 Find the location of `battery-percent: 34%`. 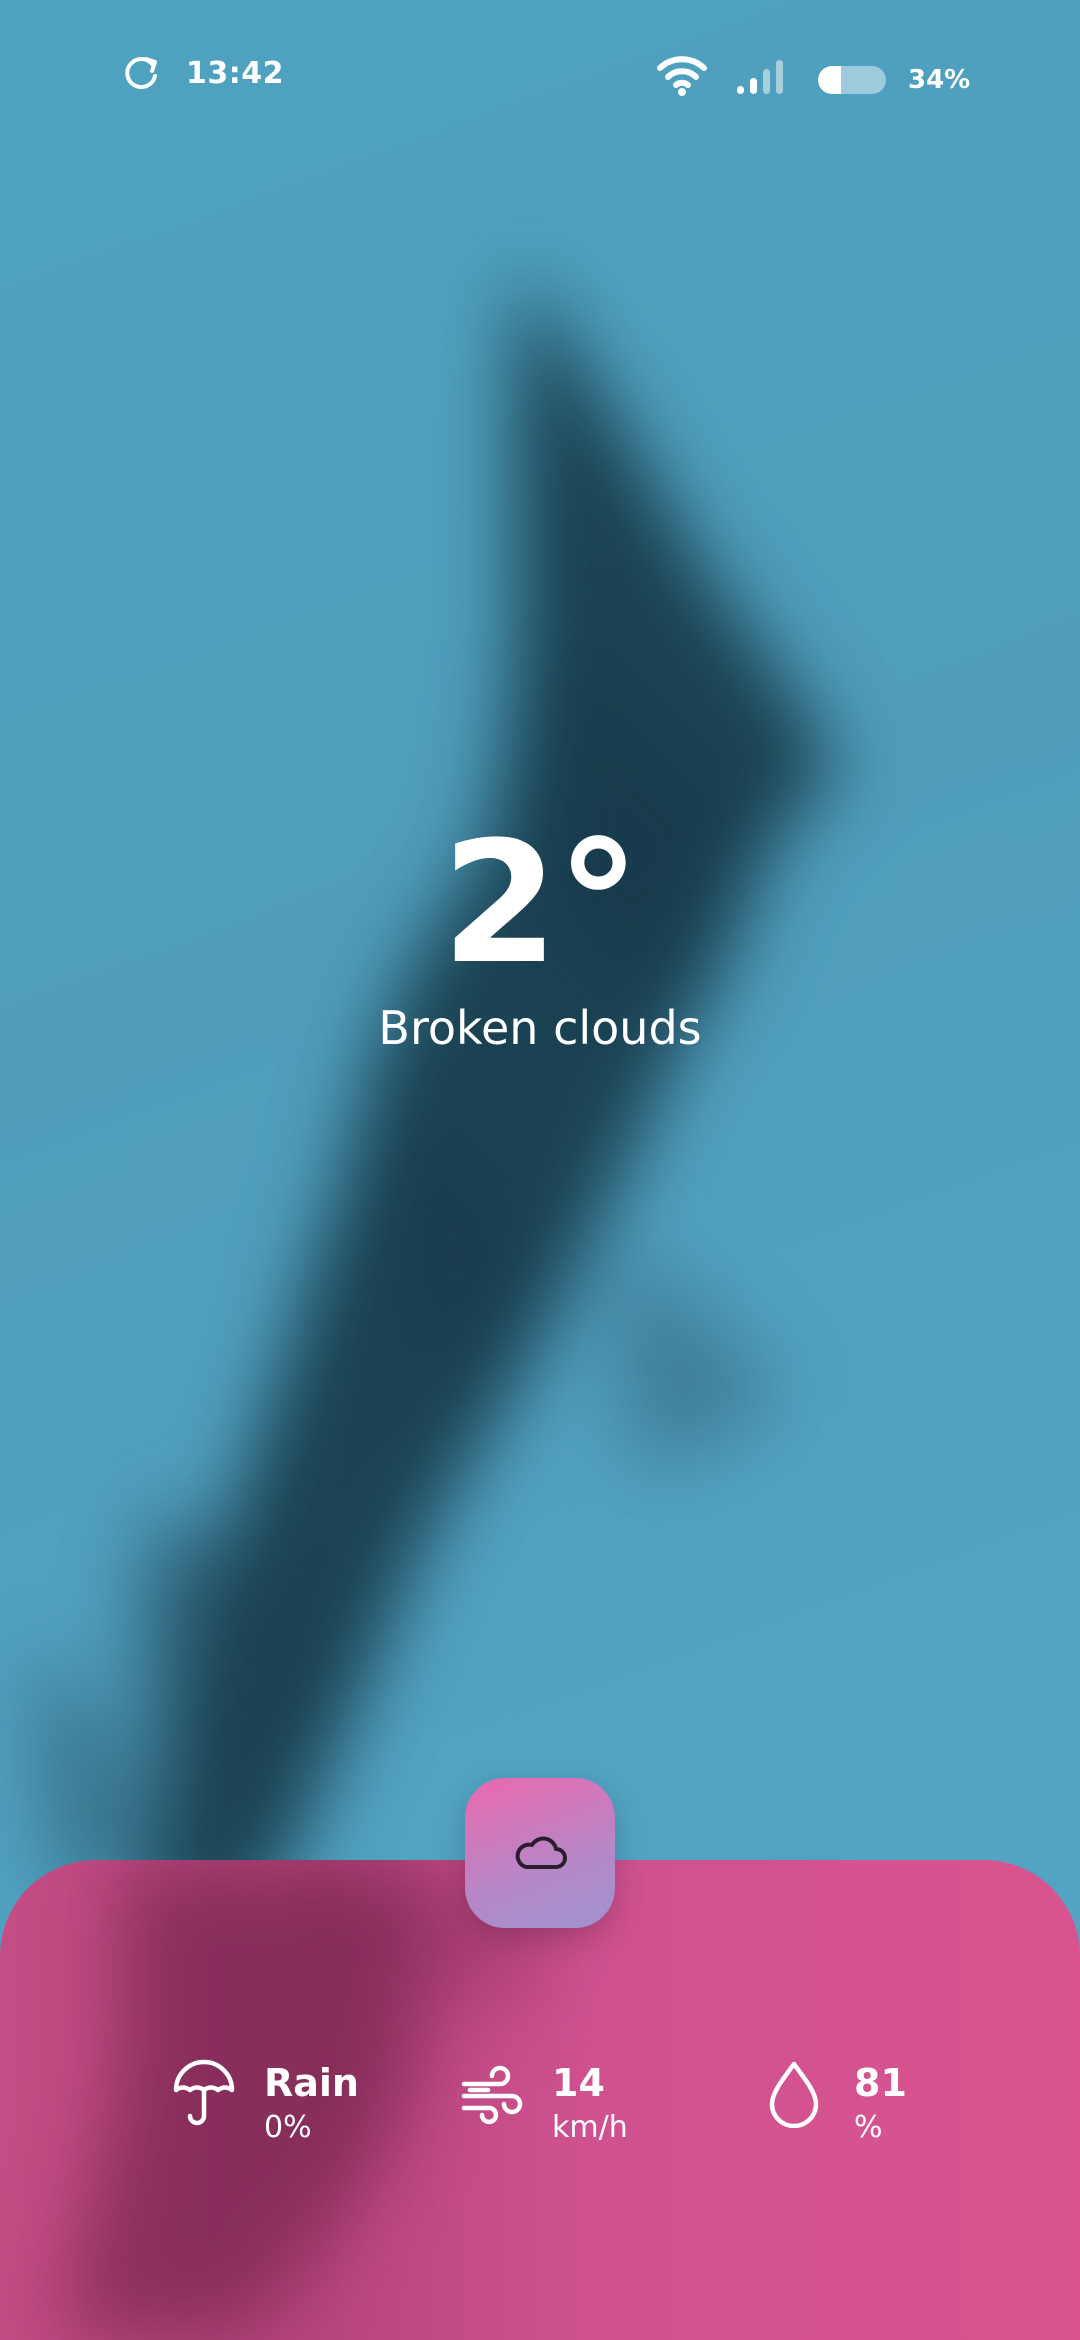

battery-percent: 34% is located at coordinates (939, 80).